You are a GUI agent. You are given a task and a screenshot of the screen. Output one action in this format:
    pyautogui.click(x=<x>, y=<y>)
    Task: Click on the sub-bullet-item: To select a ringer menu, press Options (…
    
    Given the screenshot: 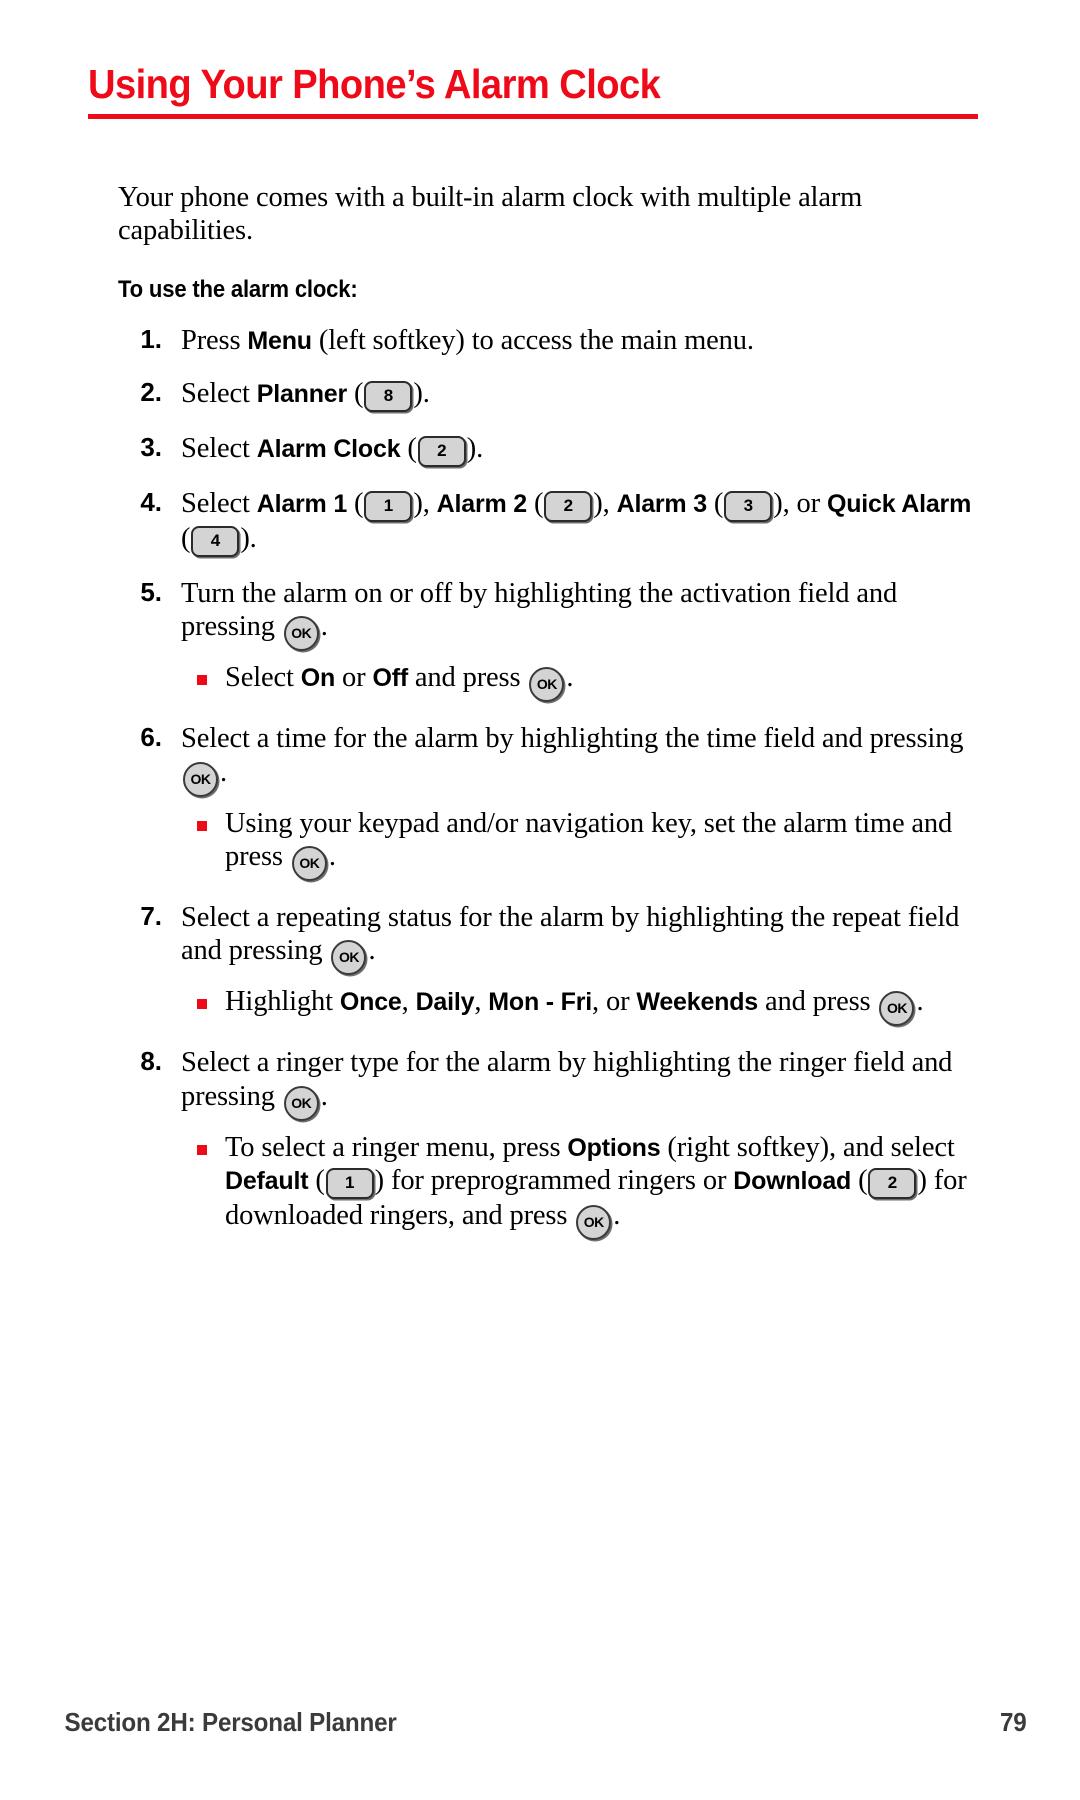 What is the action you would take?
    pyautogui.click(x=579, y=1186)
    